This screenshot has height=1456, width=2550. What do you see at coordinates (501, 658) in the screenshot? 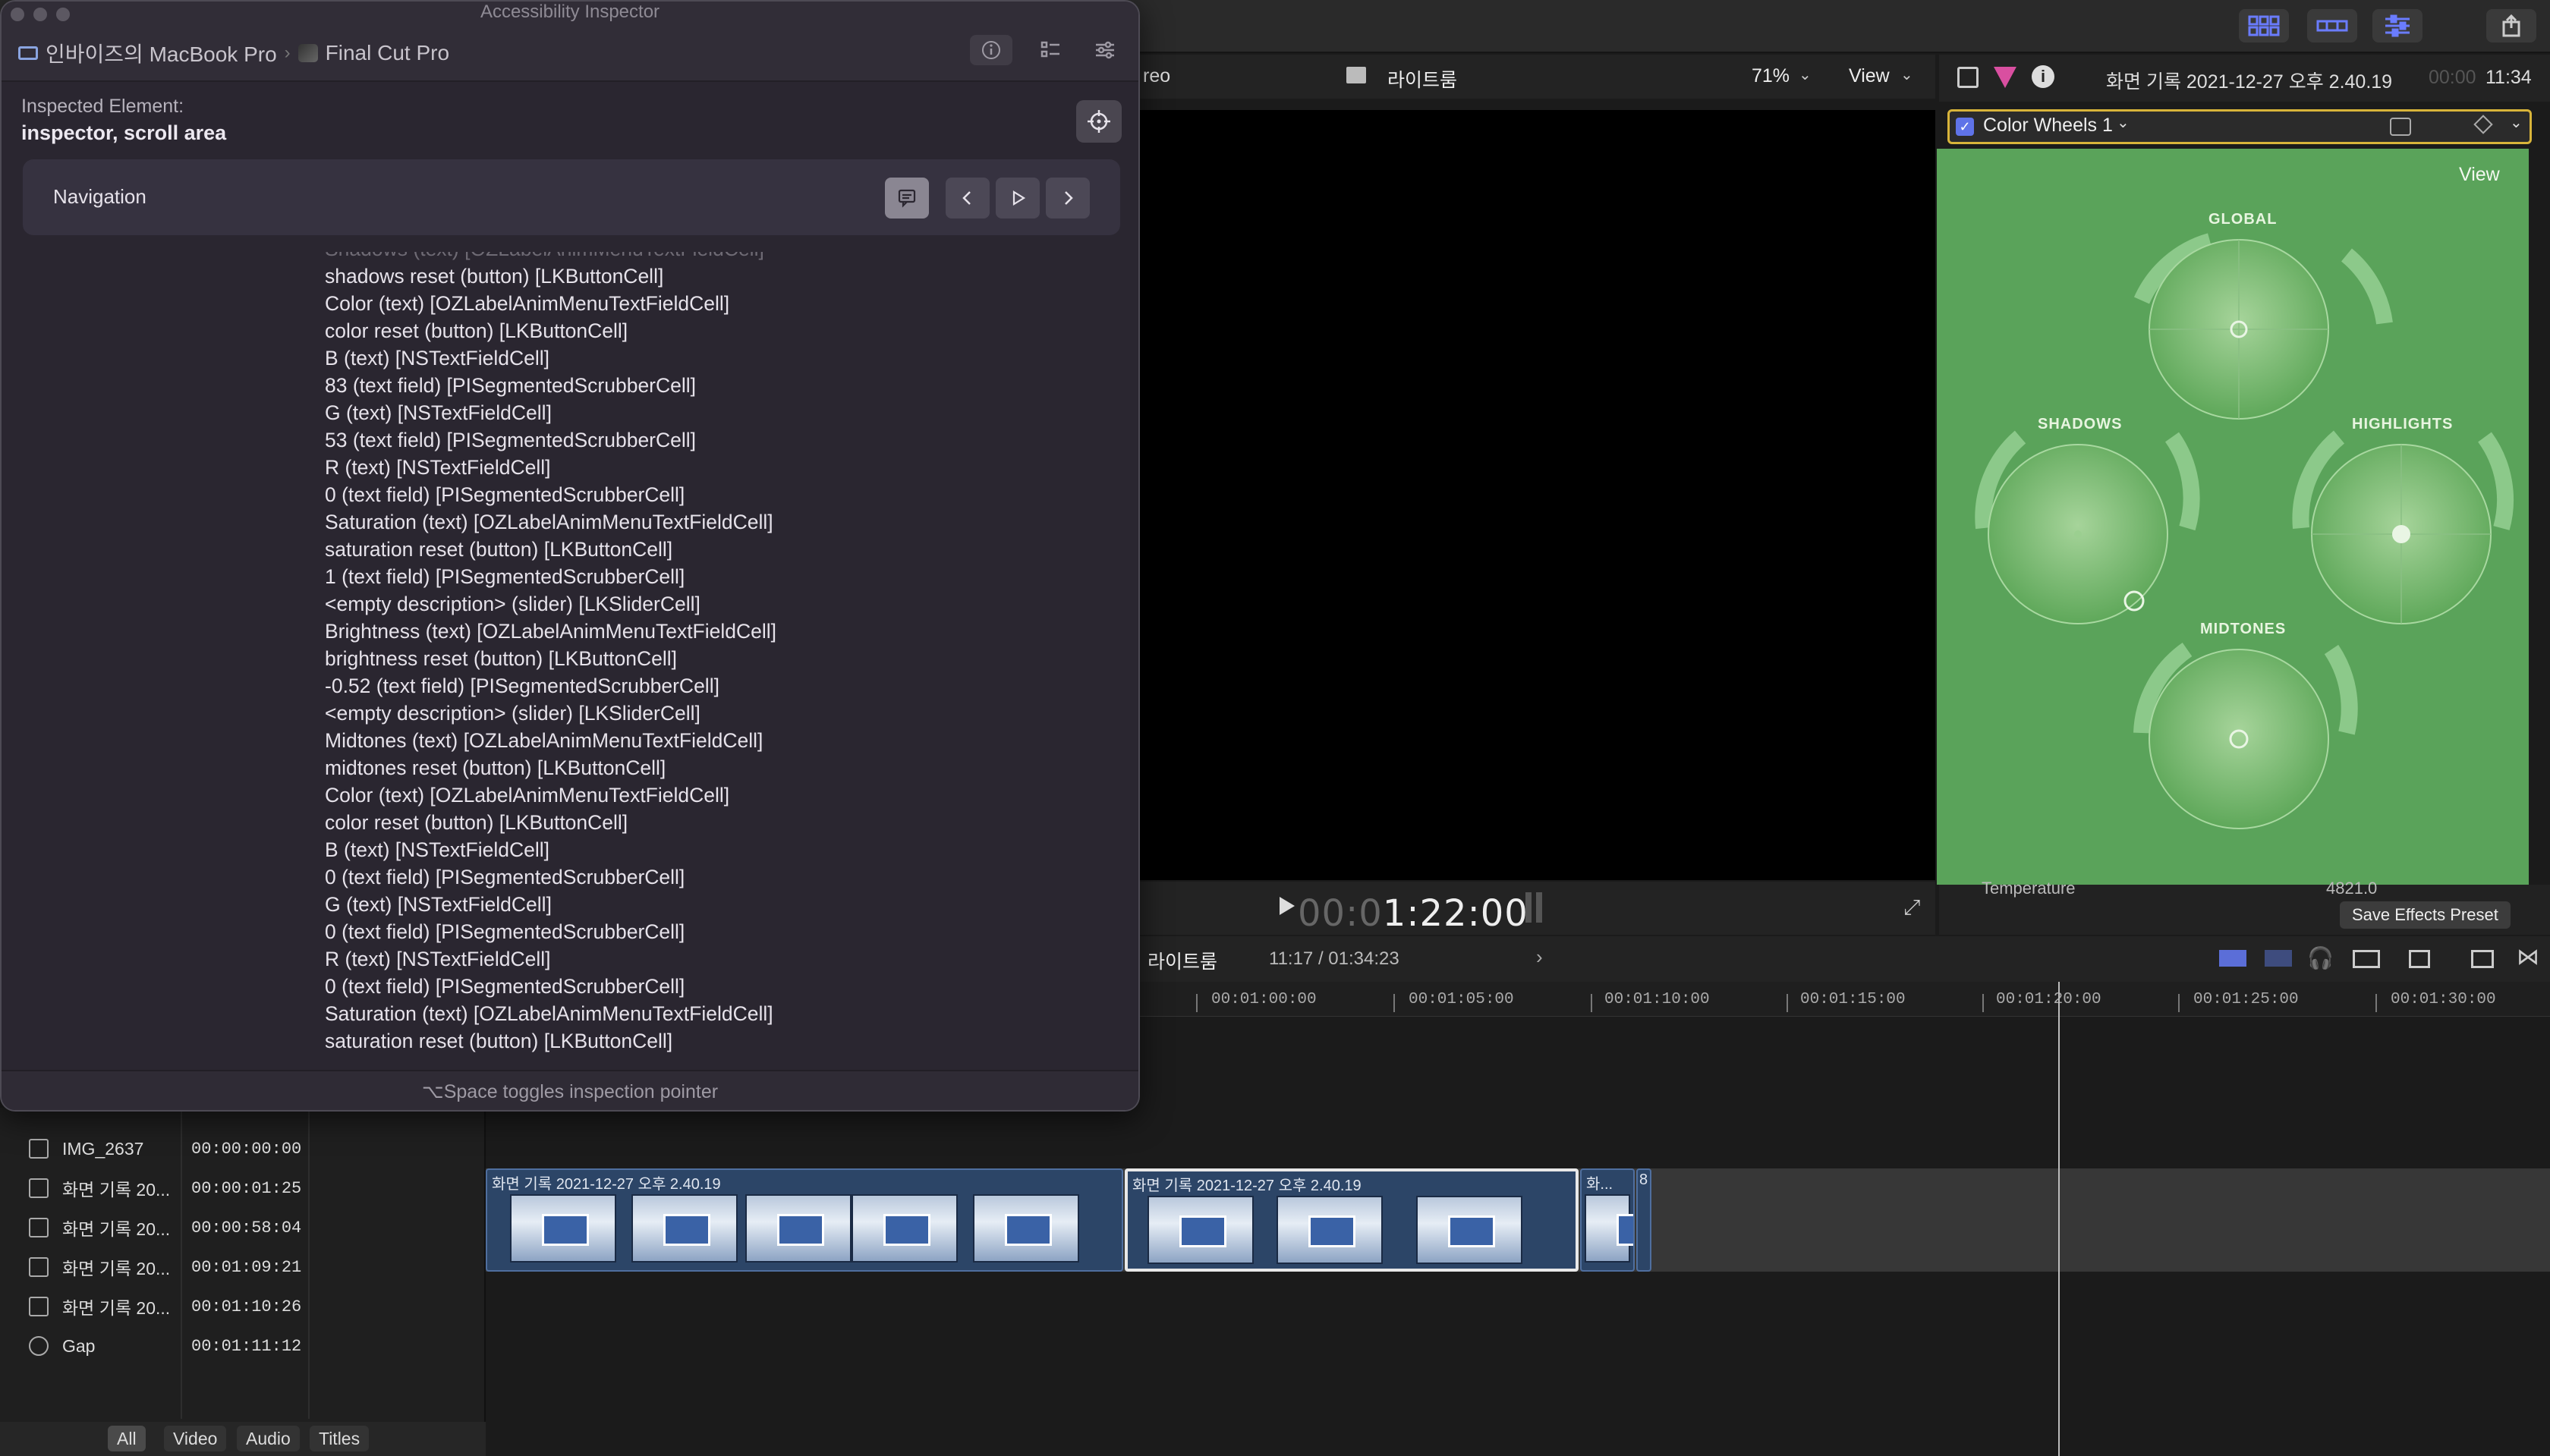
I see `hierarchy-item: brightness reset (button) [LKButtonCell]` at bounding box center [501, 658].